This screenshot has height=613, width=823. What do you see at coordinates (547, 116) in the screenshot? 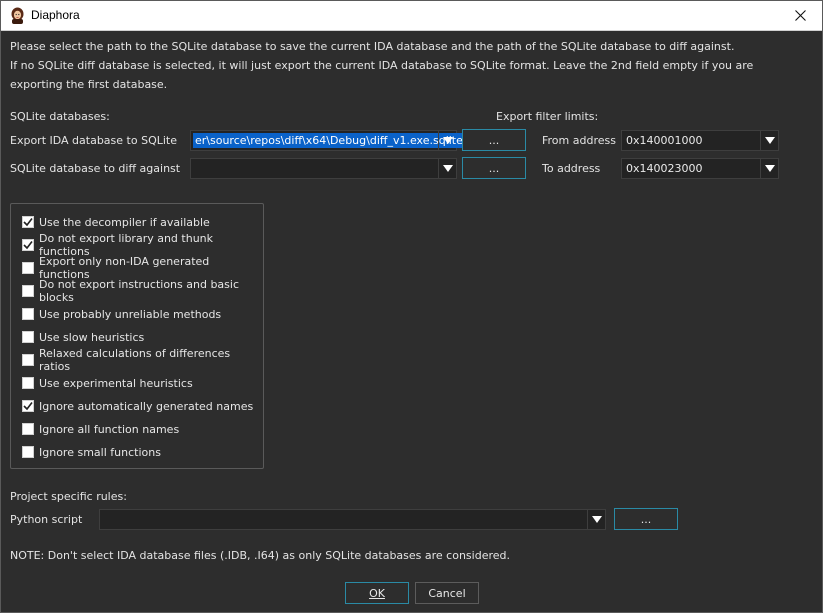
I see `export-filter-heading: Export filter limits:` at bounding box center [547, 116].